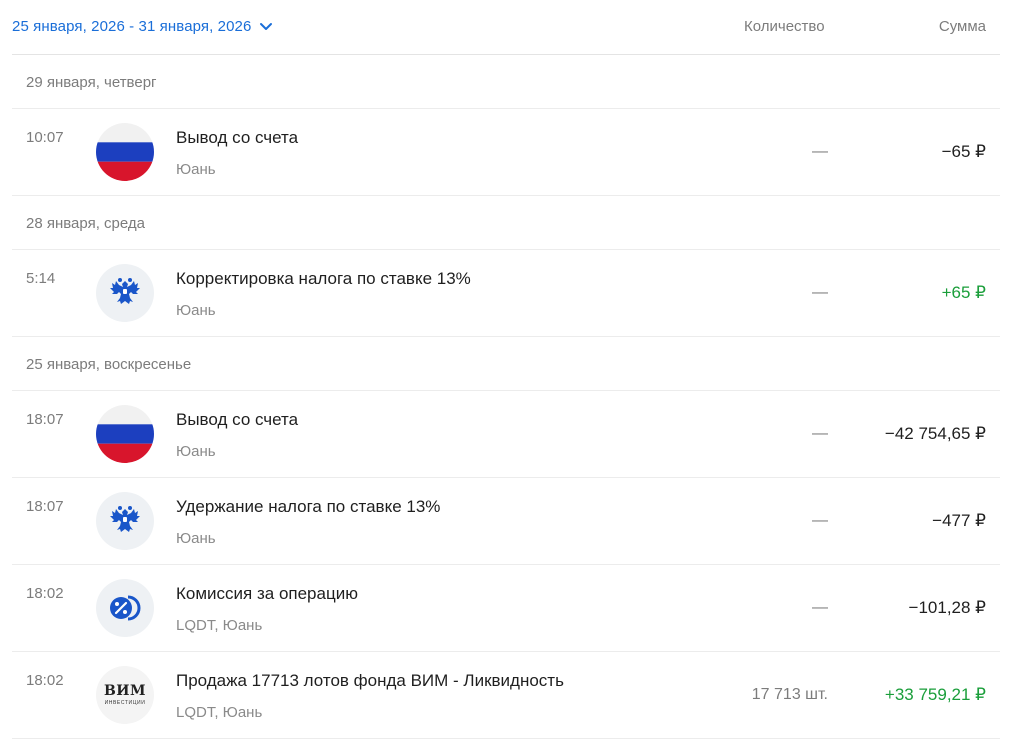  What do you see at coordinates (41, 278) in the screenshot?
I see `operation-time: 5:14` at bounding box center [41, 278].